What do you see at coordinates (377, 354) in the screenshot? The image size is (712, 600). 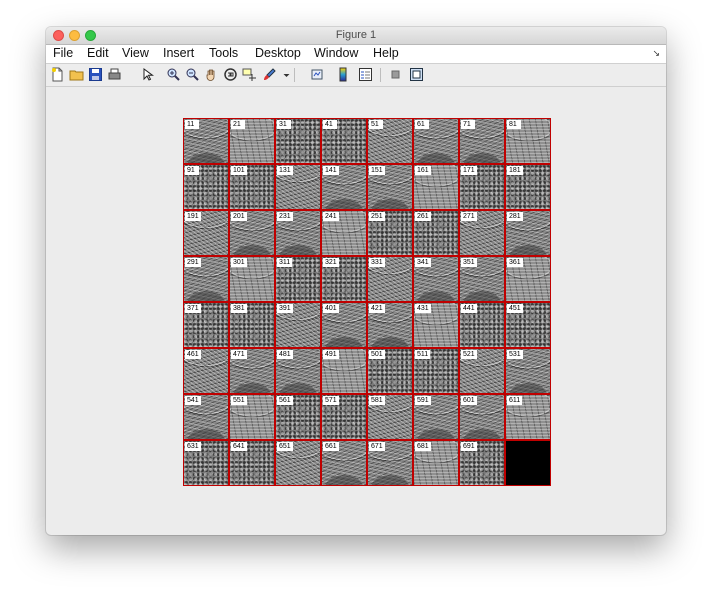 I see `tile-index-label: 501` at bounding box center [377, 354].